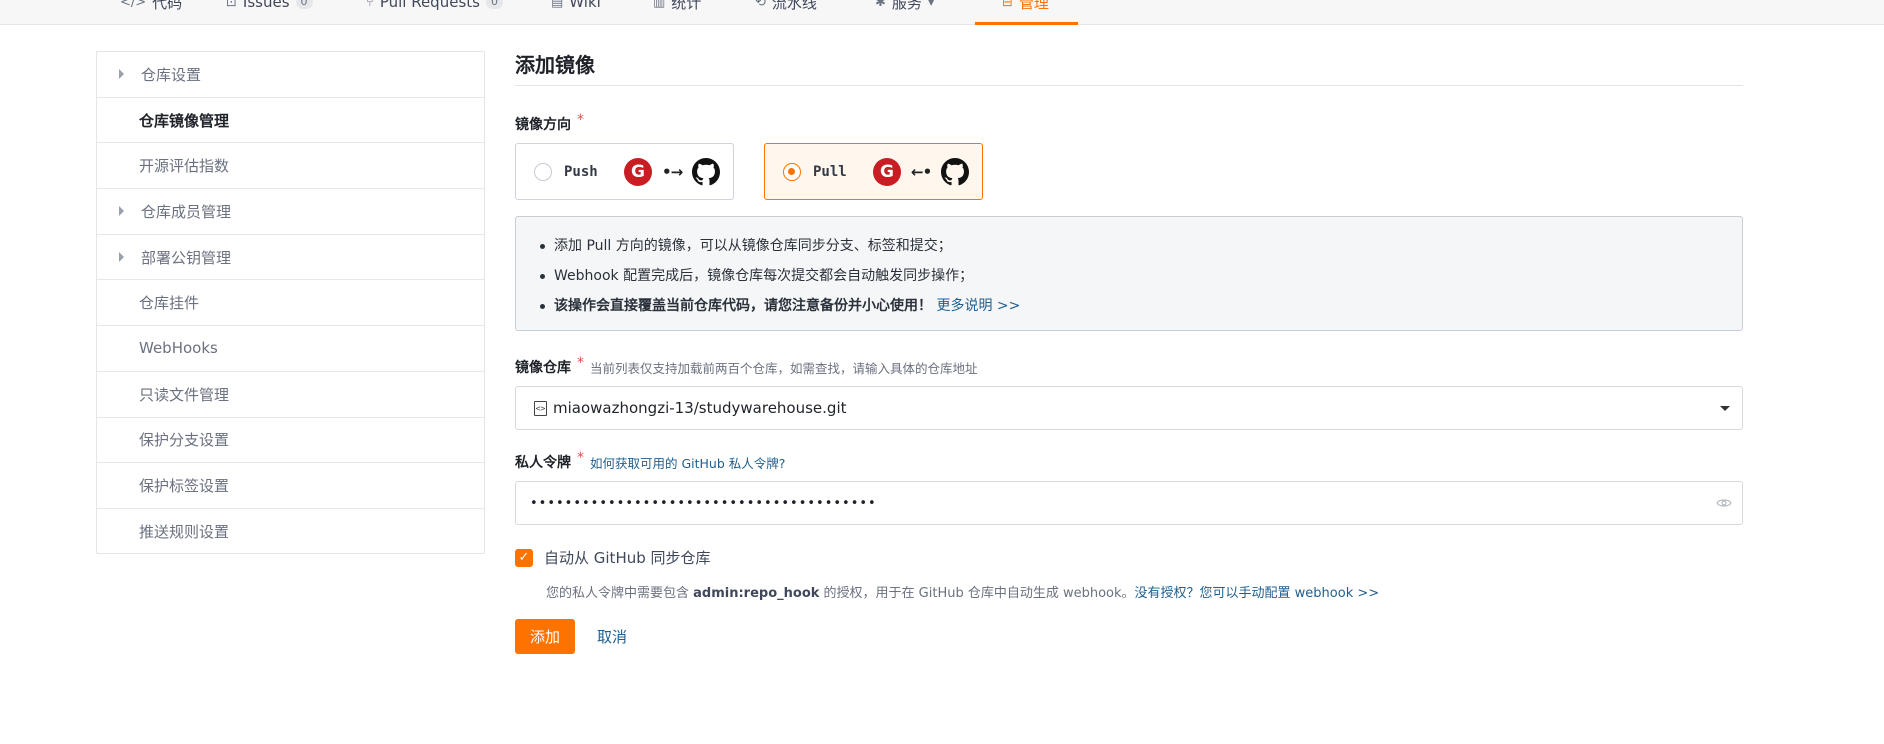  I want to click on add-button: 添加, so click(545, 636).